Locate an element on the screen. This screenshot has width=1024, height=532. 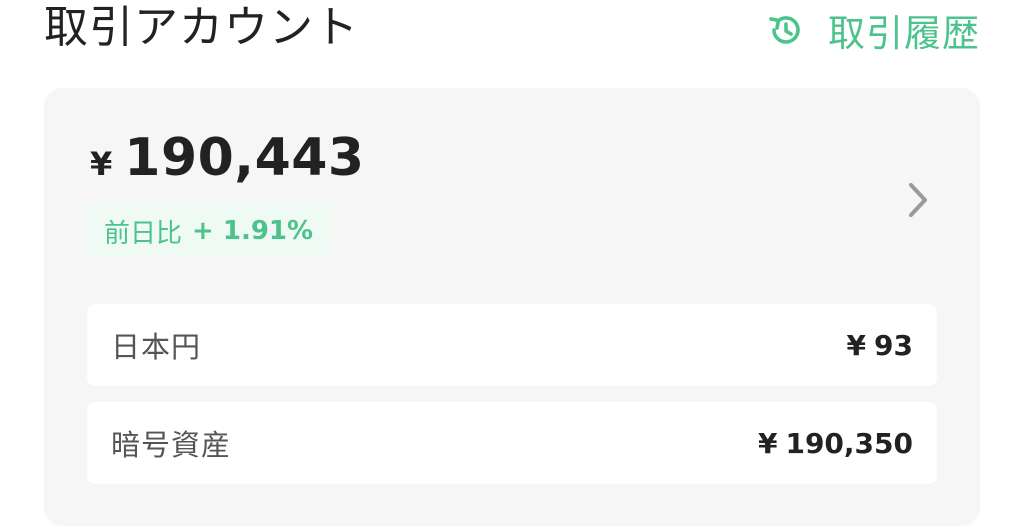
history-icon is located at coordinates (786, 30).